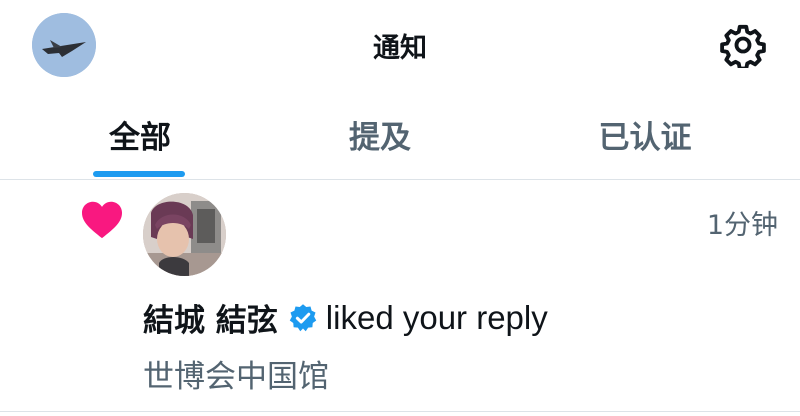  I want to click on tab-label: 已认证, so click(645, 138).